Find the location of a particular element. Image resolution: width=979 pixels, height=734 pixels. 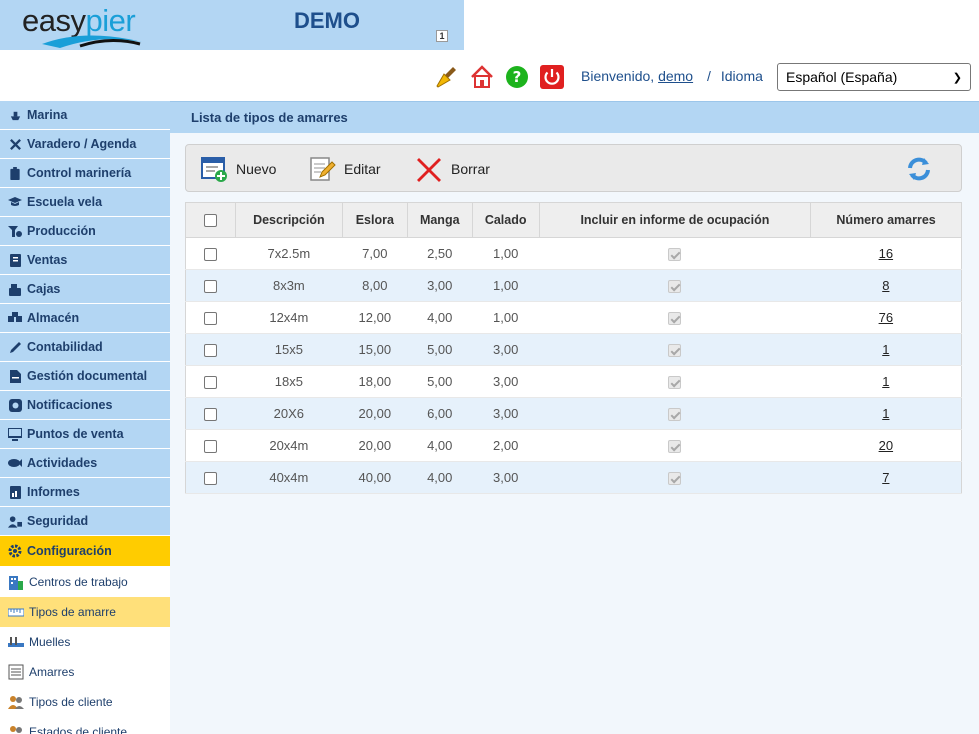

table-row: 40x4m 40,00 4,00 3,00 7 is located at coordinates (573, 477).